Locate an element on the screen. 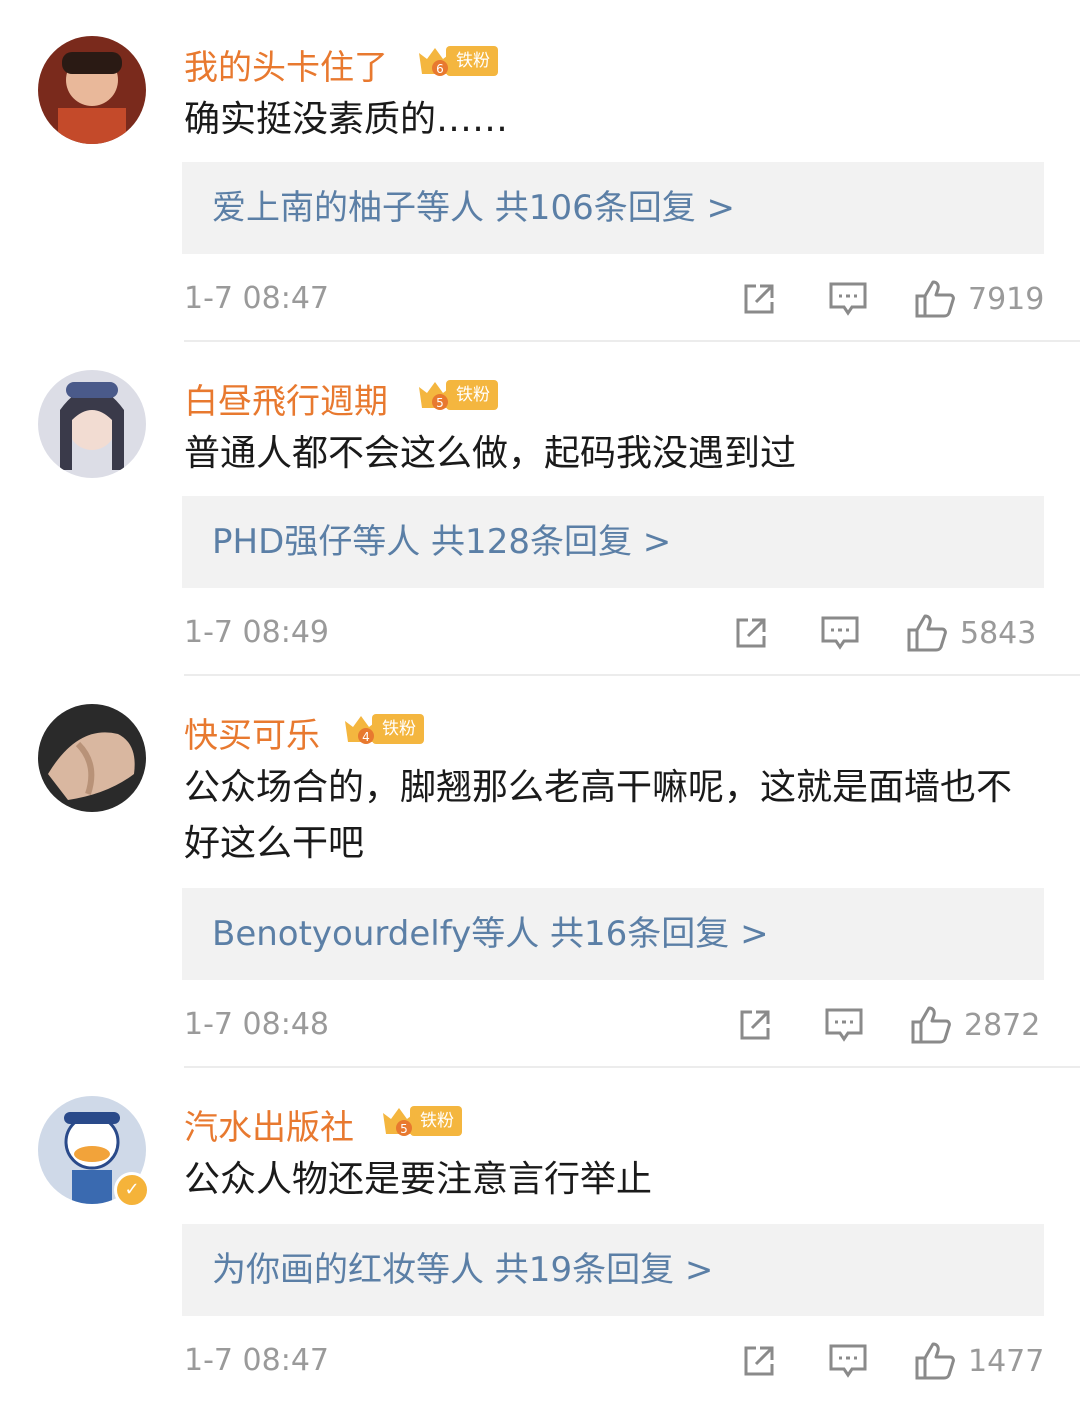  reply-summary-text: 为你画的红妆等人 共19条回复 > is located at coordinates (463, 1270).